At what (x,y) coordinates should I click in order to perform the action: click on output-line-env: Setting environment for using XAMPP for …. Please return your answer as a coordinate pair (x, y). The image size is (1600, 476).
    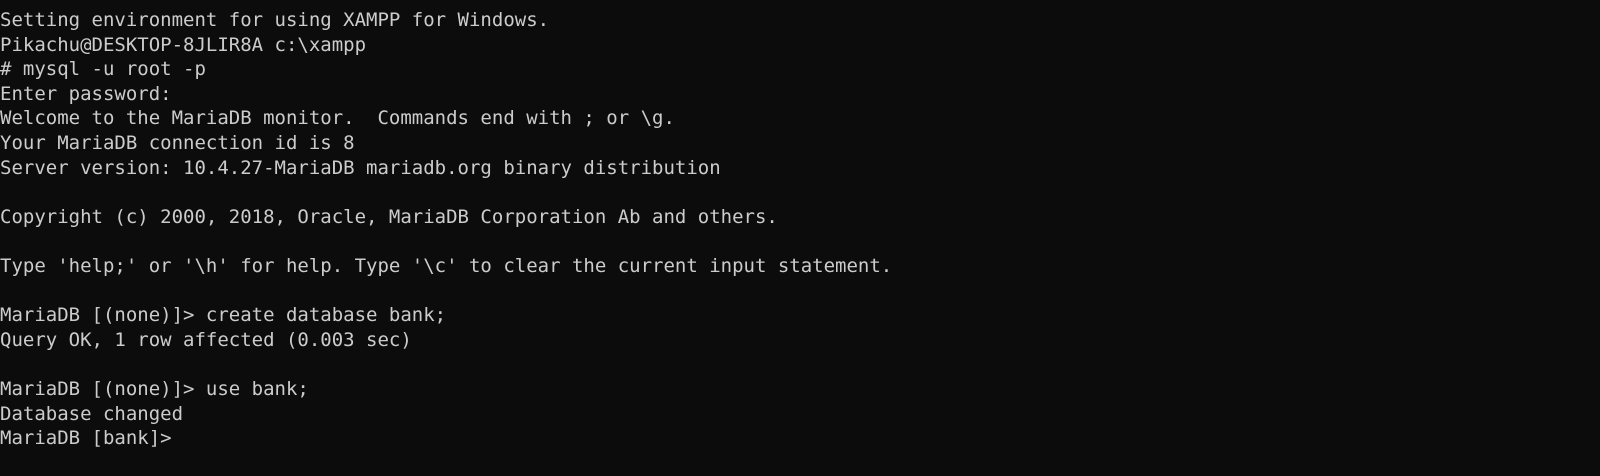
    Looking at the image, I should click on (275, 20).